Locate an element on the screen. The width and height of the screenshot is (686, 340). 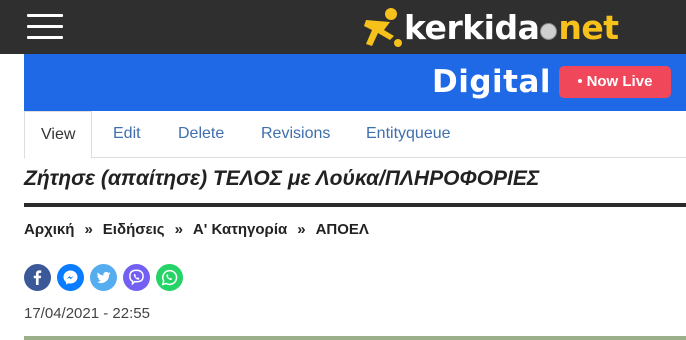
tab-edit-label: Edit is located at coordinates (127, 133).